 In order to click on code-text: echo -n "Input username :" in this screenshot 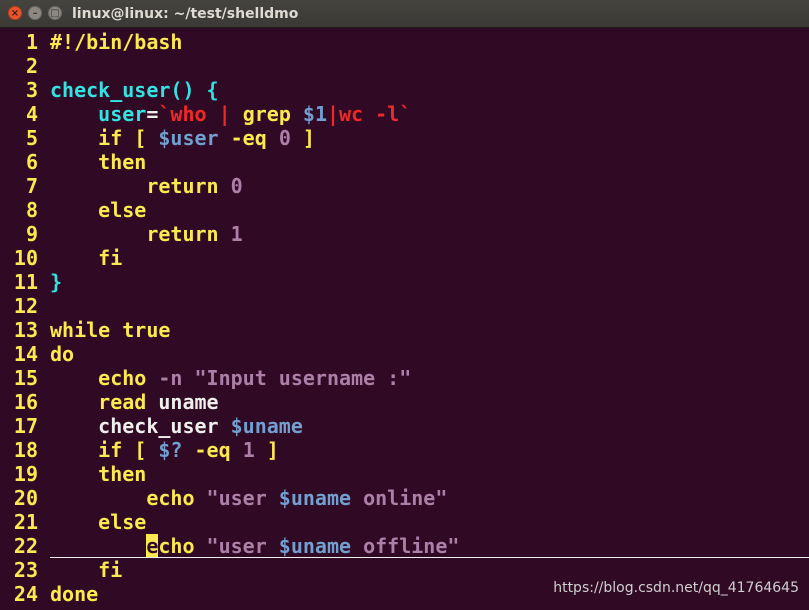, I will do `click(230, 378)`.